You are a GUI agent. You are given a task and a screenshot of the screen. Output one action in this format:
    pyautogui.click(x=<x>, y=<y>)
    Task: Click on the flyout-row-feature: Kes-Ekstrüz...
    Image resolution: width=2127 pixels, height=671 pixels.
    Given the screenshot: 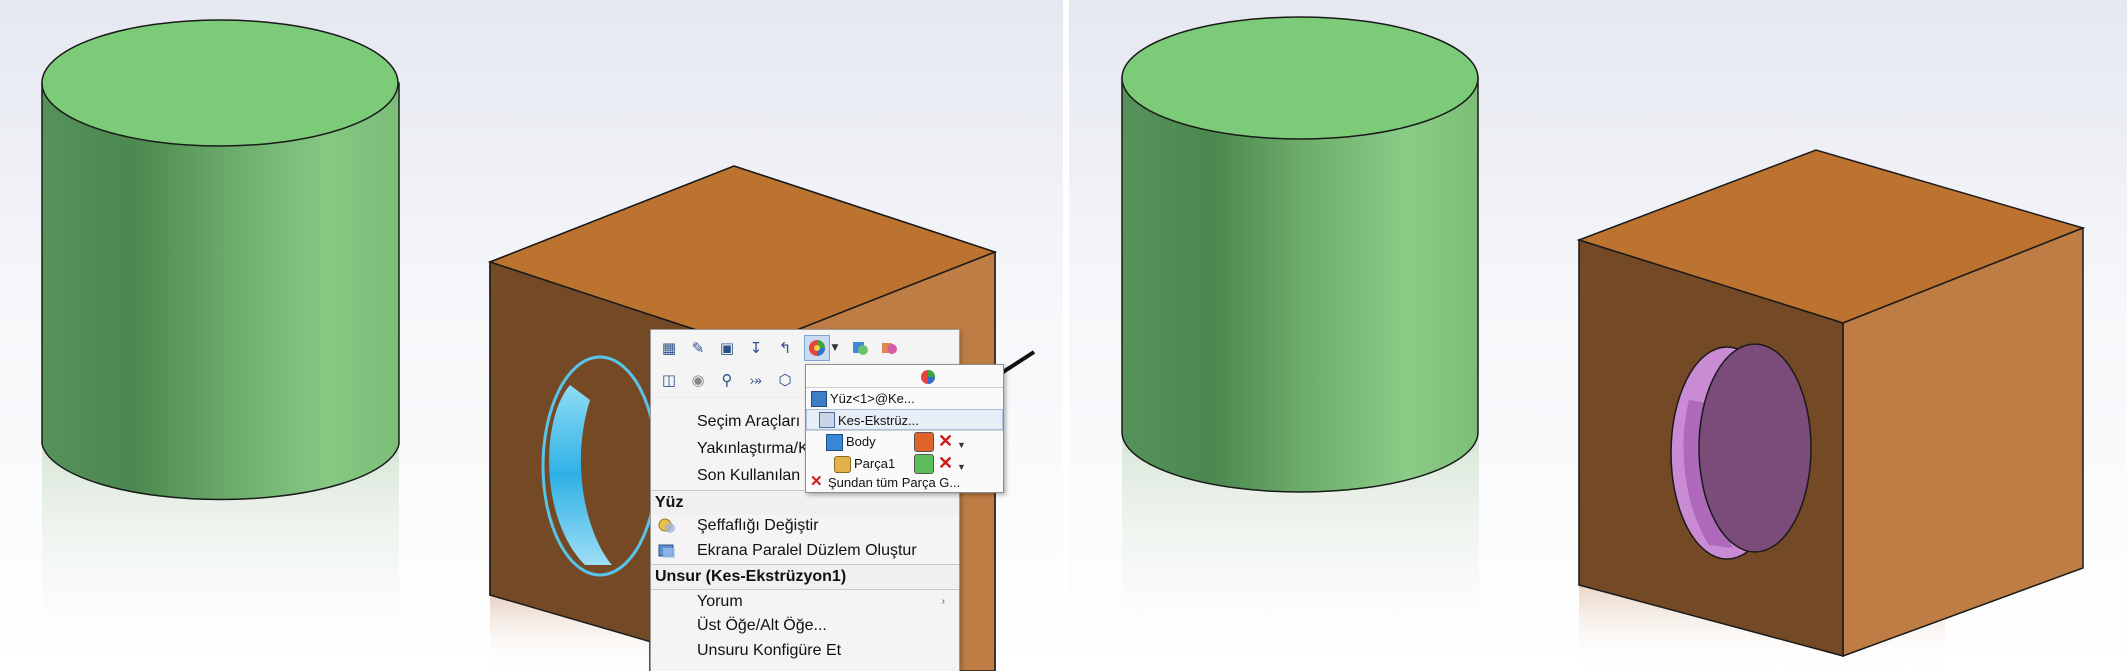 What is the action you would take?
    pyautogui.click(x=904, y=419)
    